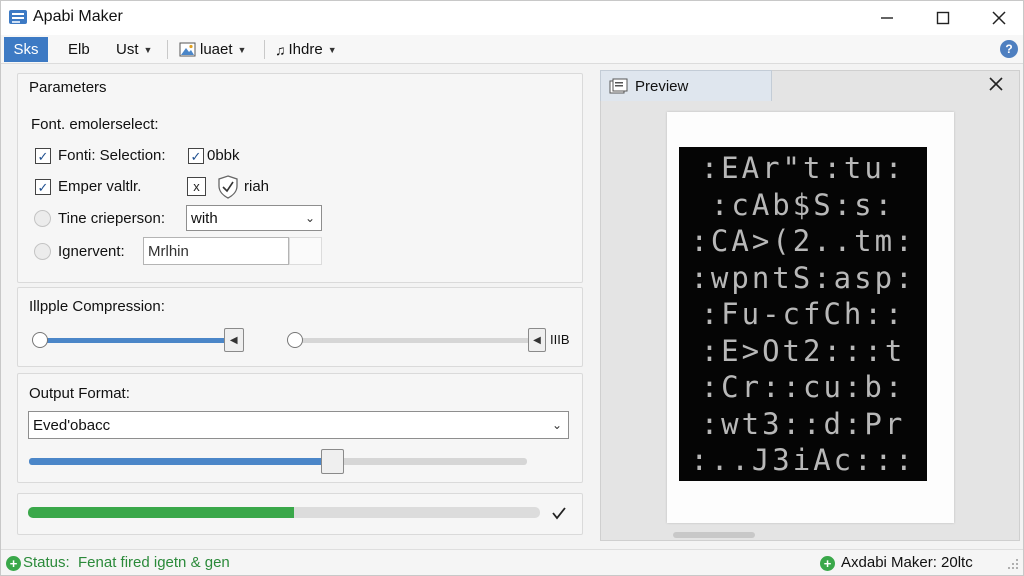 The height and width of the screenshot is (576, 1024). Describe the element at coordinates (97, 306) in the screenshot. I see `compression-title: Illpple Compression:` at that location.